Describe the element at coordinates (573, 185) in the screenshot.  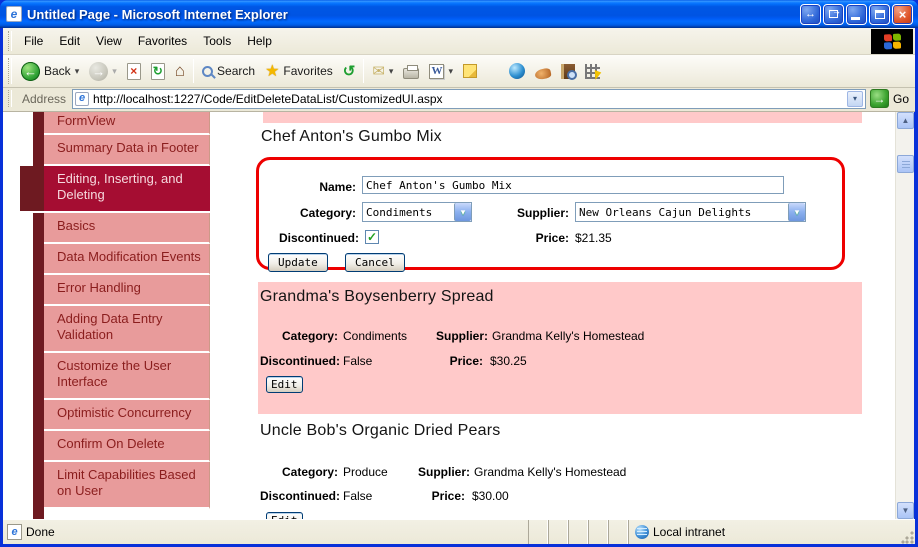
I see `name-input` at that location.